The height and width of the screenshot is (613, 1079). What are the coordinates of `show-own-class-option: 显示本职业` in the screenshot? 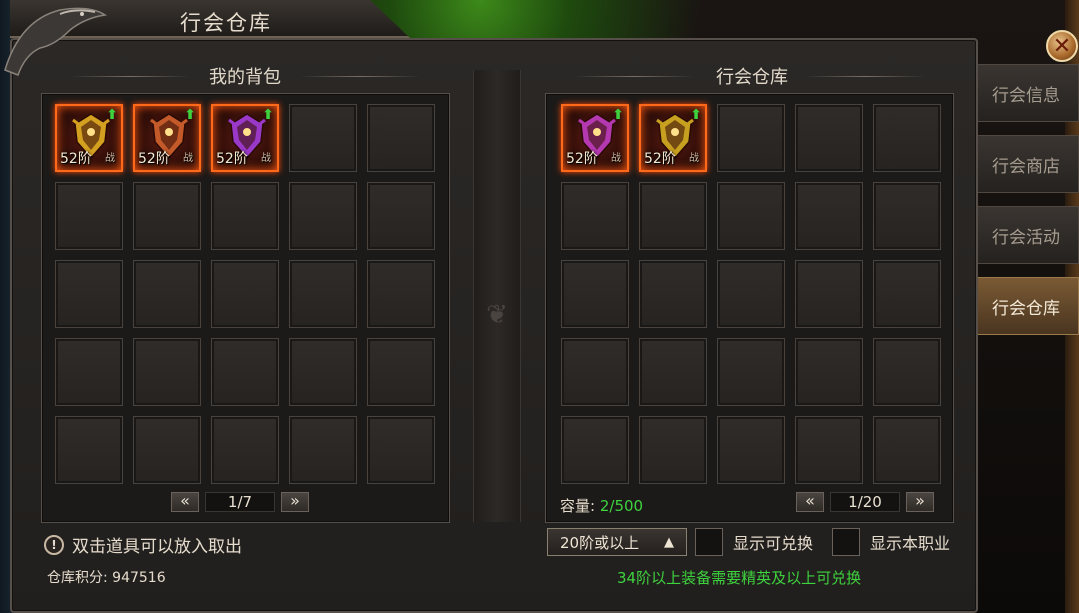 It's located at (891, 542).